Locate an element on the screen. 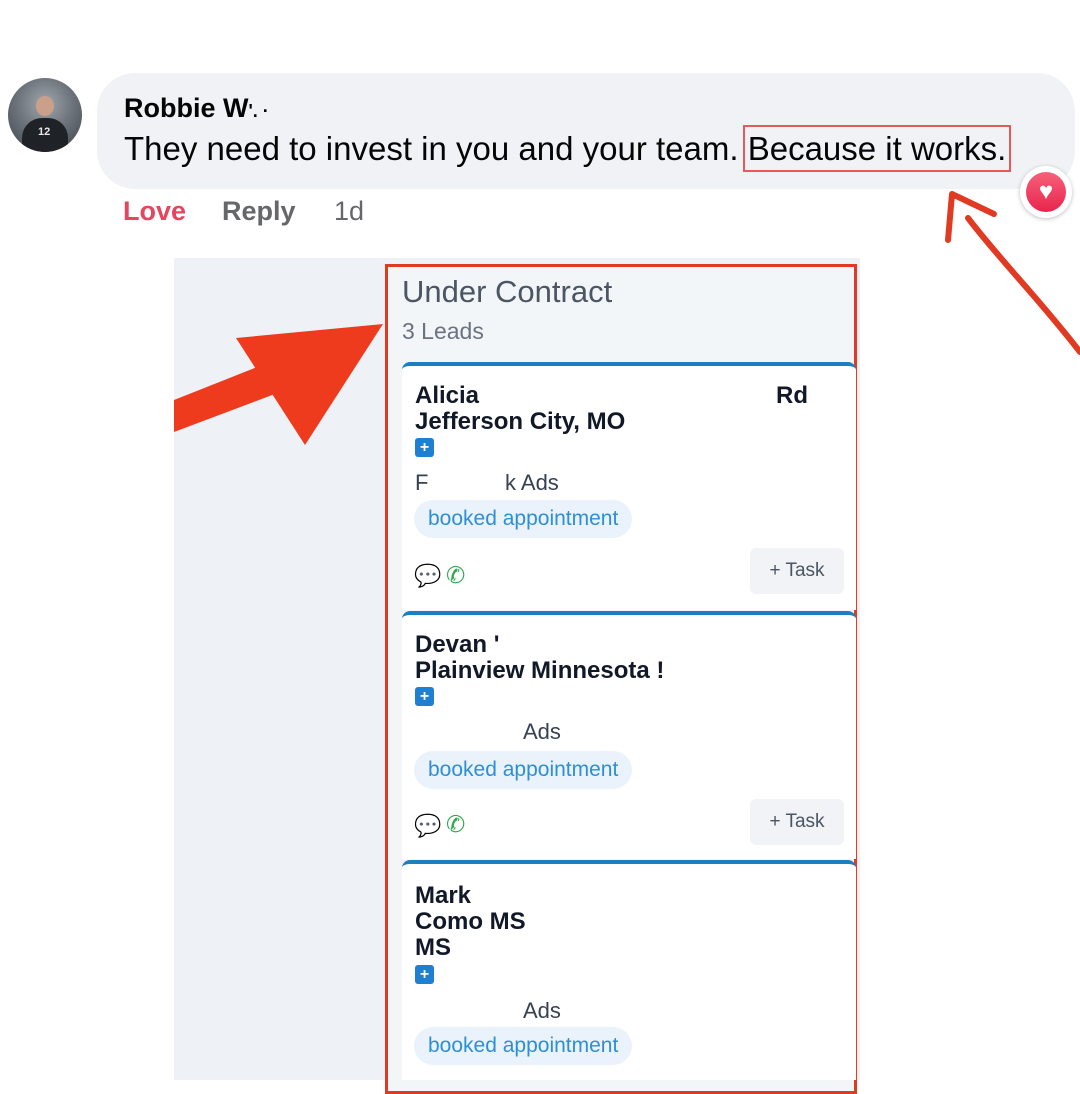 Image resolution: width=1080 pixels, height=1094 pixels. heart-icon: ♥ is located at coordinates (1046, 192).